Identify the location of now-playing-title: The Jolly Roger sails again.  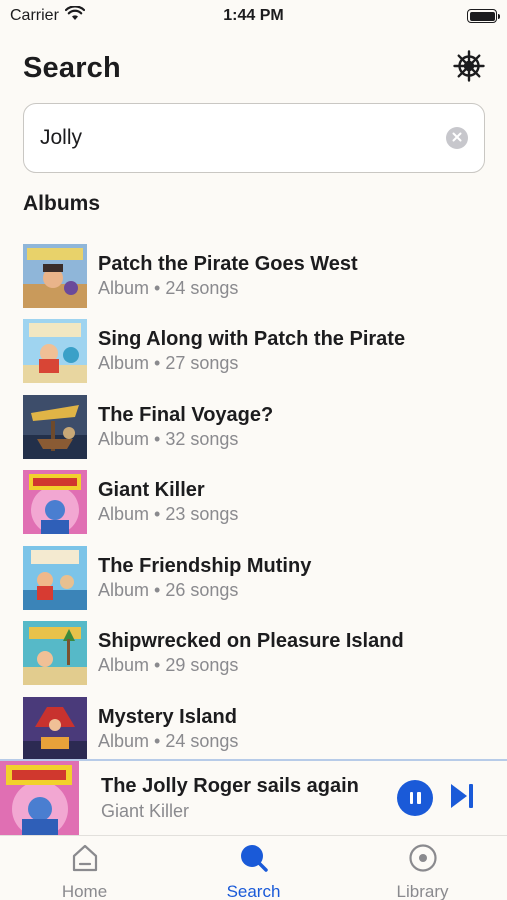
(230, 786).